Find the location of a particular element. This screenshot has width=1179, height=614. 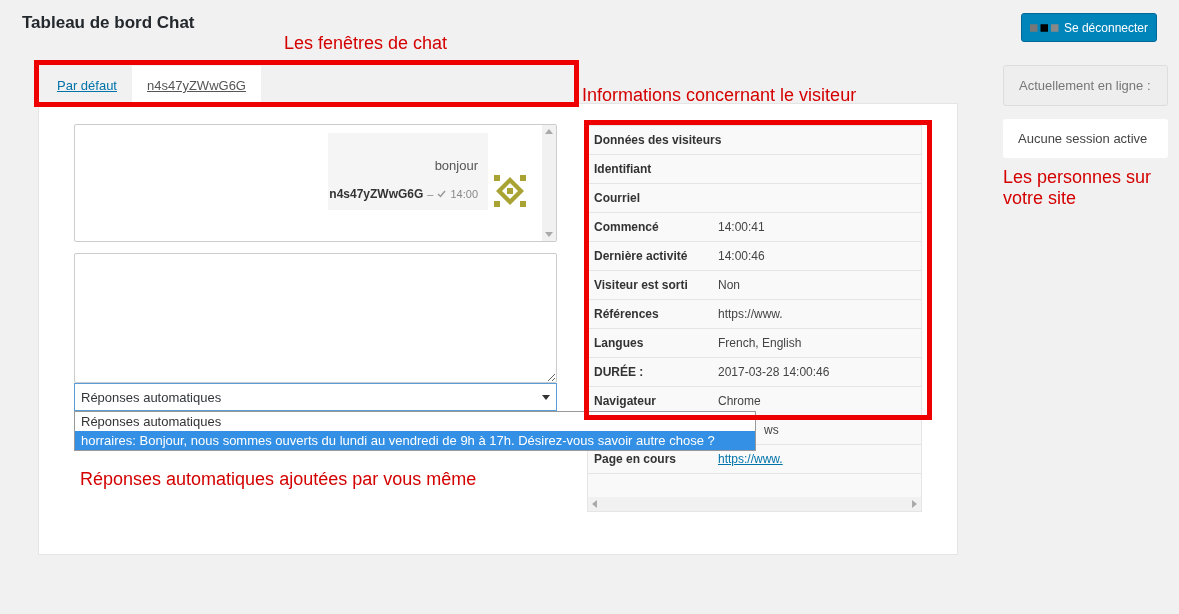

squares-icon is located at coordinates (1044, 27).